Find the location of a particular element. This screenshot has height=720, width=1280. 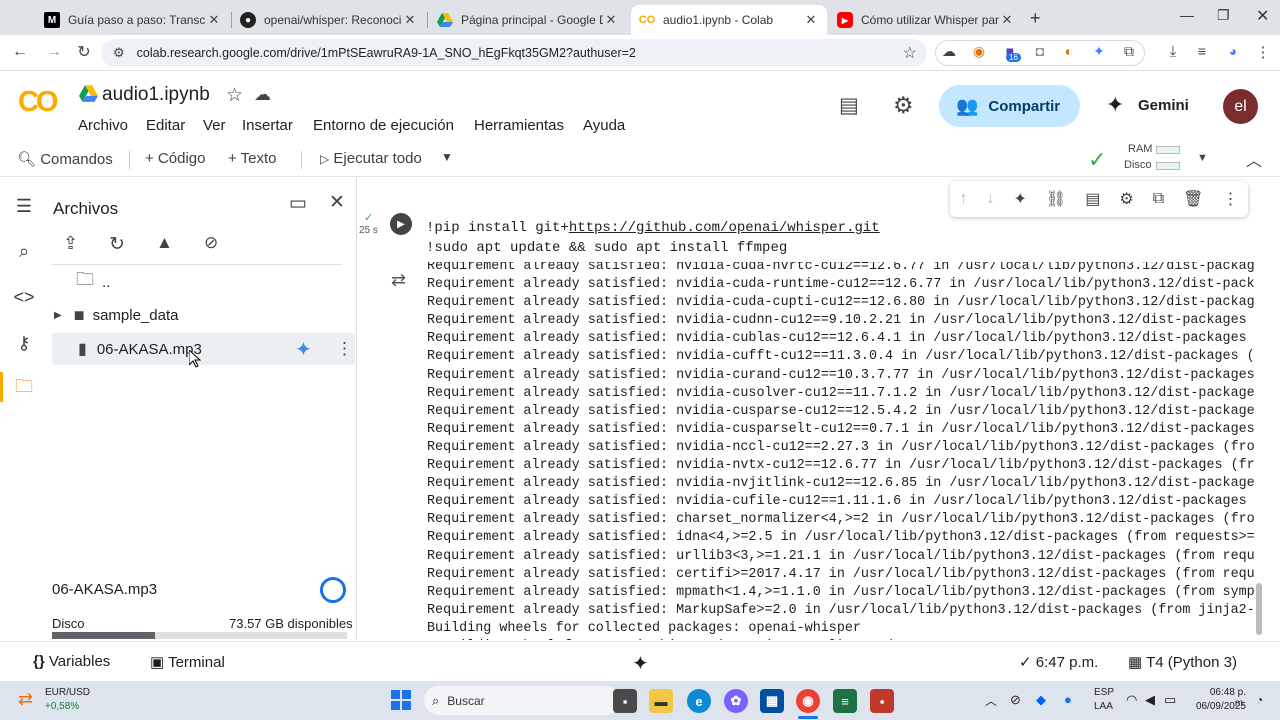

site-info-icon: ⚙ is located at coordinates (119, 53).